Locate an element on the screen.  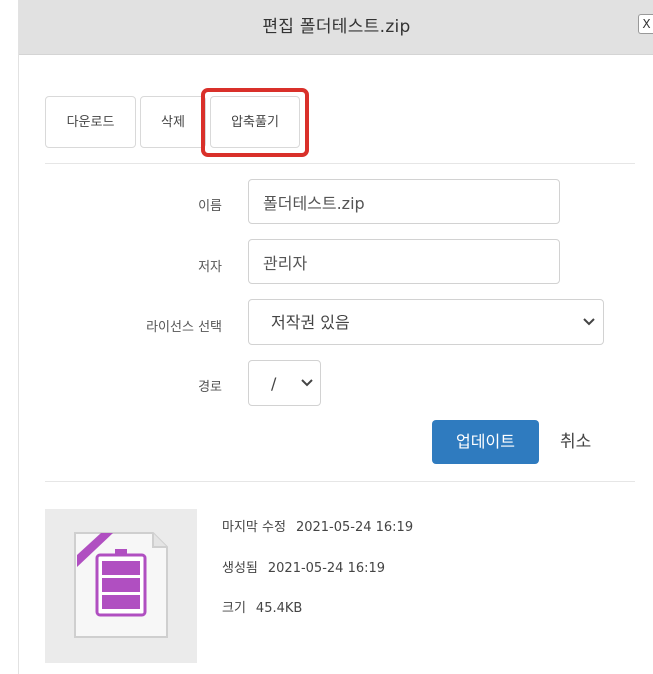
created-value: 2021-05-24 16:19 is located at coordinates (326, 568).